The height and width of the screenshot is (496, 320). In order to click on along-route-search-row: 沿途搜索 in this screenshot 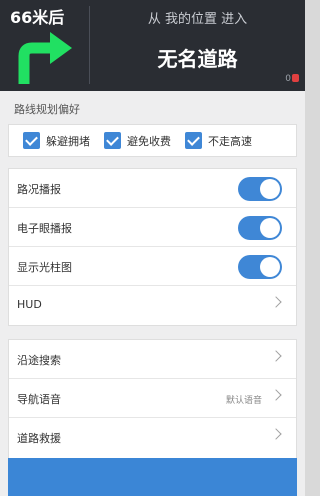, I will do `click(152, 359)`.